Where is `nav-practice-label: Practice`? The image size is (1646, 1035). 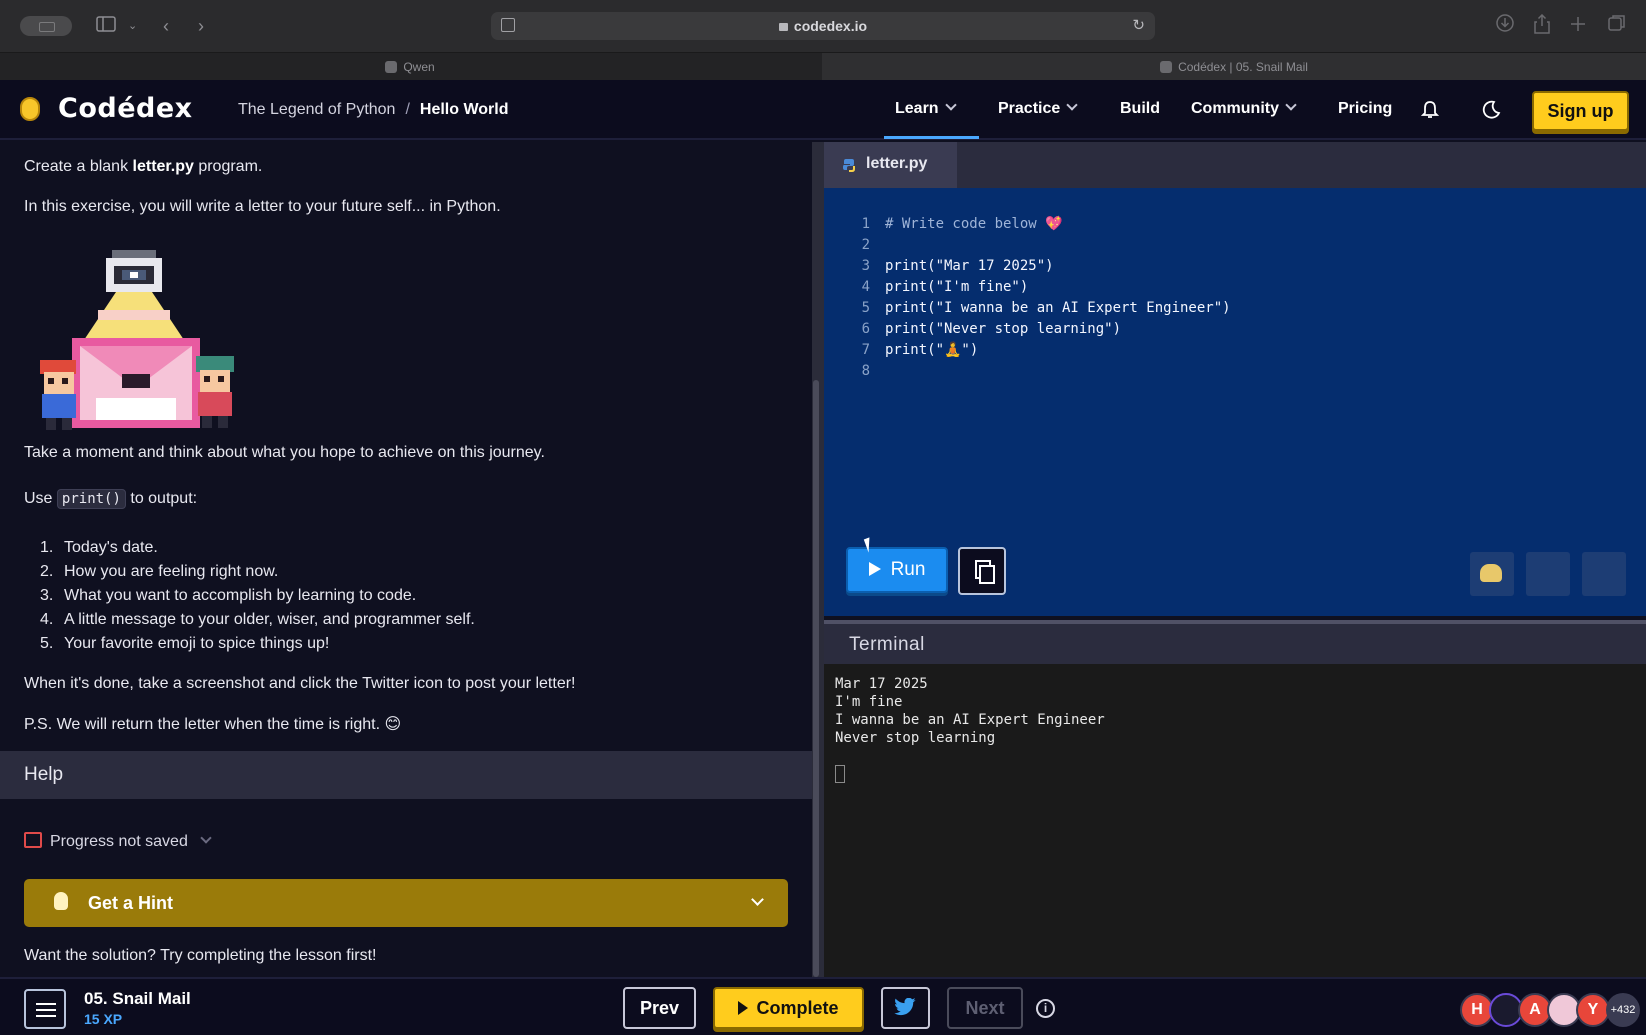
nav-practice-label: Practice is located at coordinates (1029, 108).